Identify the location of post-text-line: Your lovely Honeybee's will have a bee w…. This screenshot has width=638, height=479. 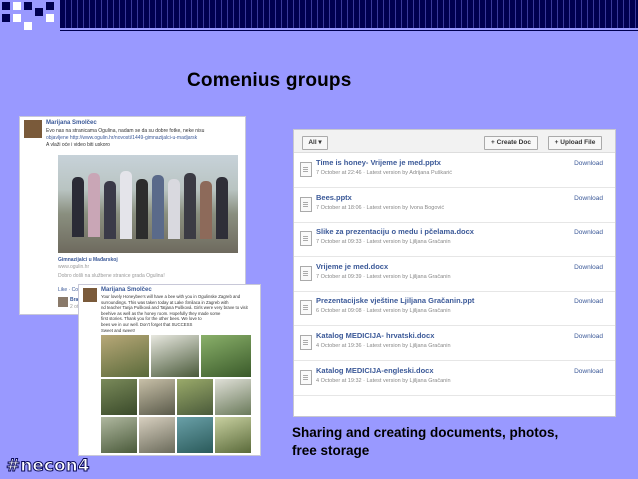
(171, 296).